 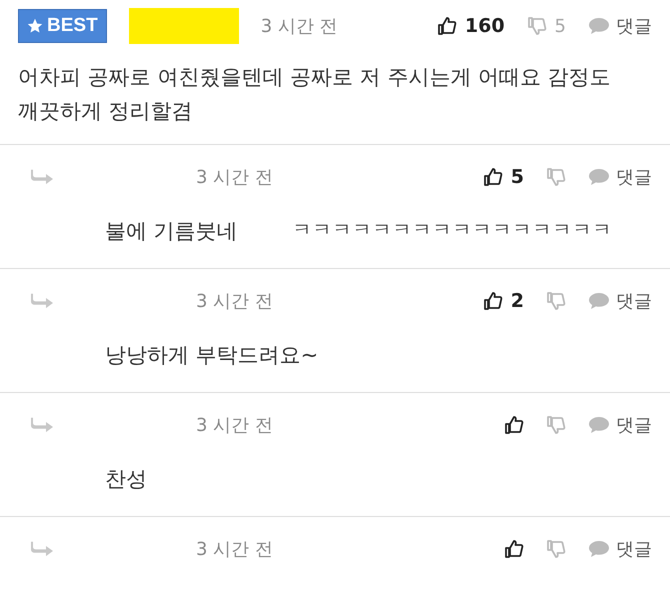 I want to click on reply-text: 찬성, so click(x=126, y=479).